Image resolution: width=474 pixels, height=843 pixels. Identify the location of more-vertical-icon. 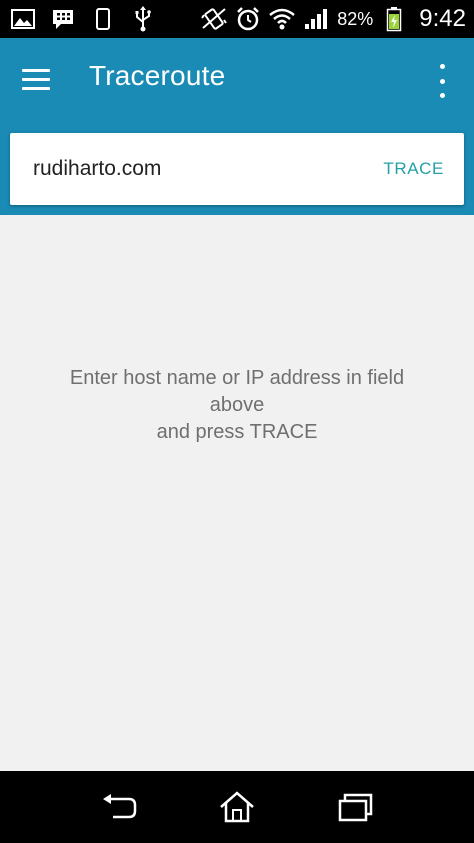
(442, 81).